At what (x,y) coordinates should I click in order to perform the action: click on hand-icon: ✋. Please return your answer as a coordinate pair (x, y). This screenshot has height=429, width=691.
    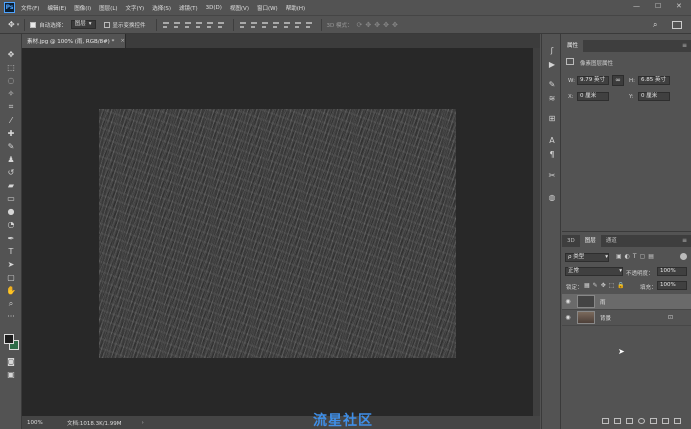
    Looking at the image, I should click on (11, 290).